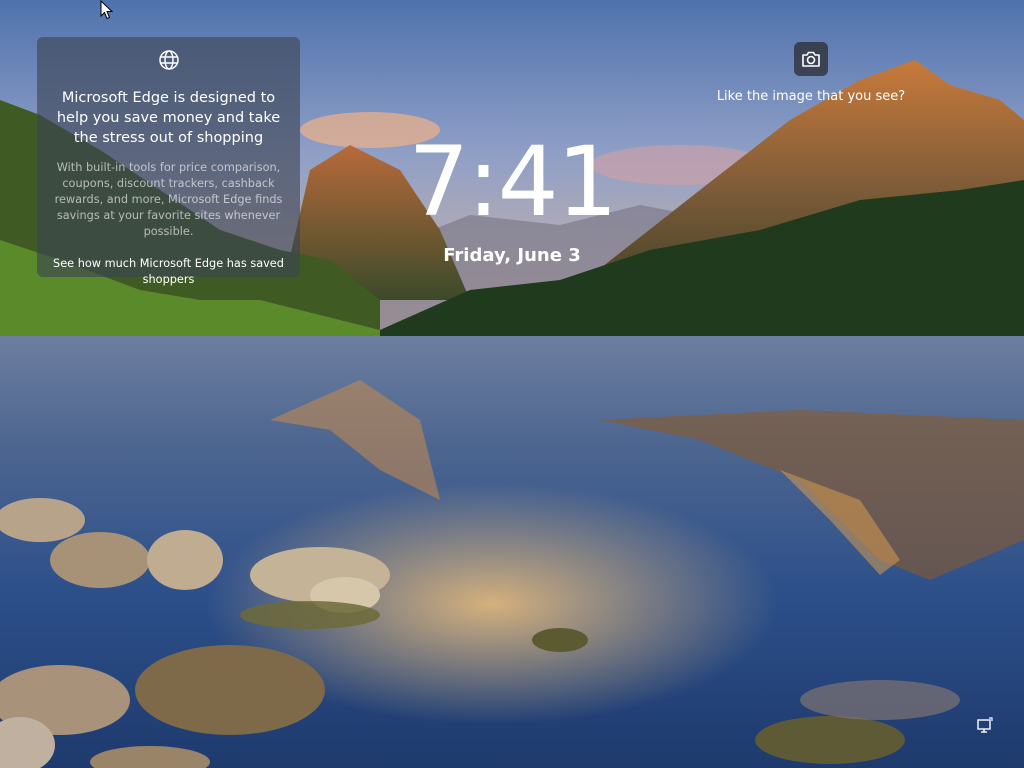 Image resolution: width=1024 pixels, height=768 pixels. Describe the element at coordinates (985, 726) in the screenshot. I see `network-icon` at that location.